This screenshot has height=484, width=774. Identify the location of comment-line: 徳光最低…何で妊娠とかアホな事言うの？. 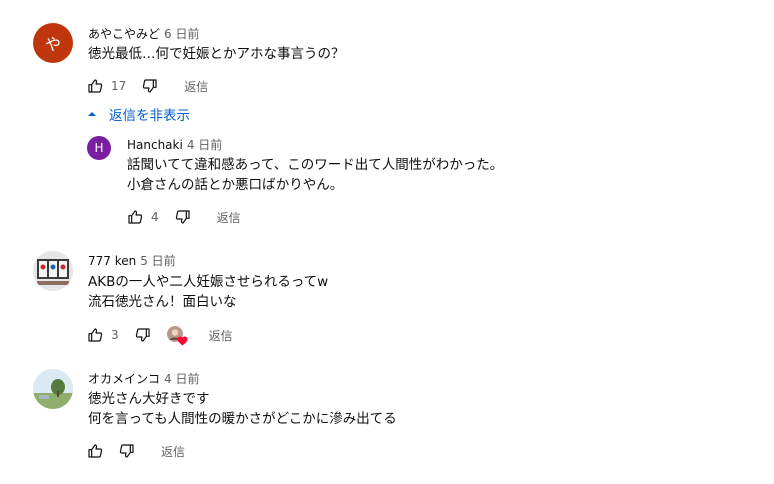
(216, 54).